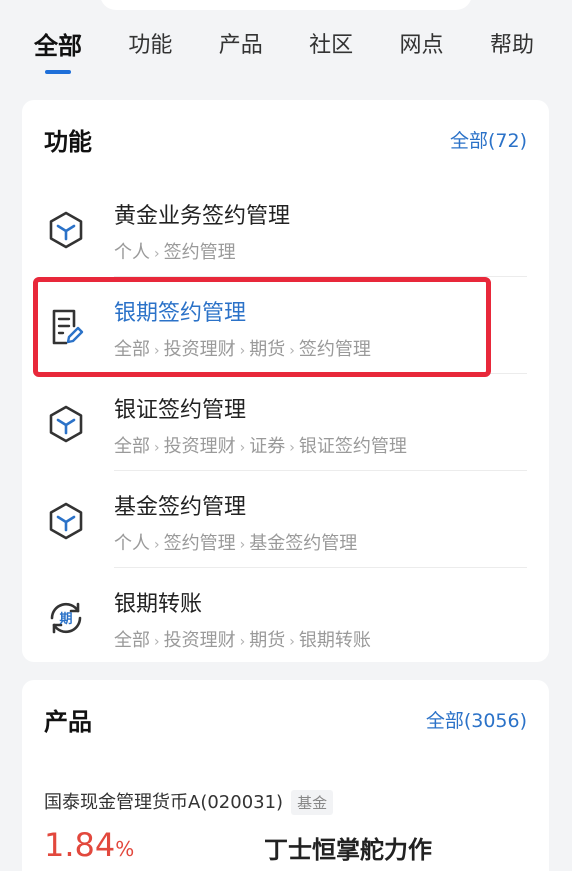 Image resolution: width=572 pixels, height=871 pixels. I want to click on function-path: 个人 › 签约管理 › 基金签约管理, so click(236, 543).